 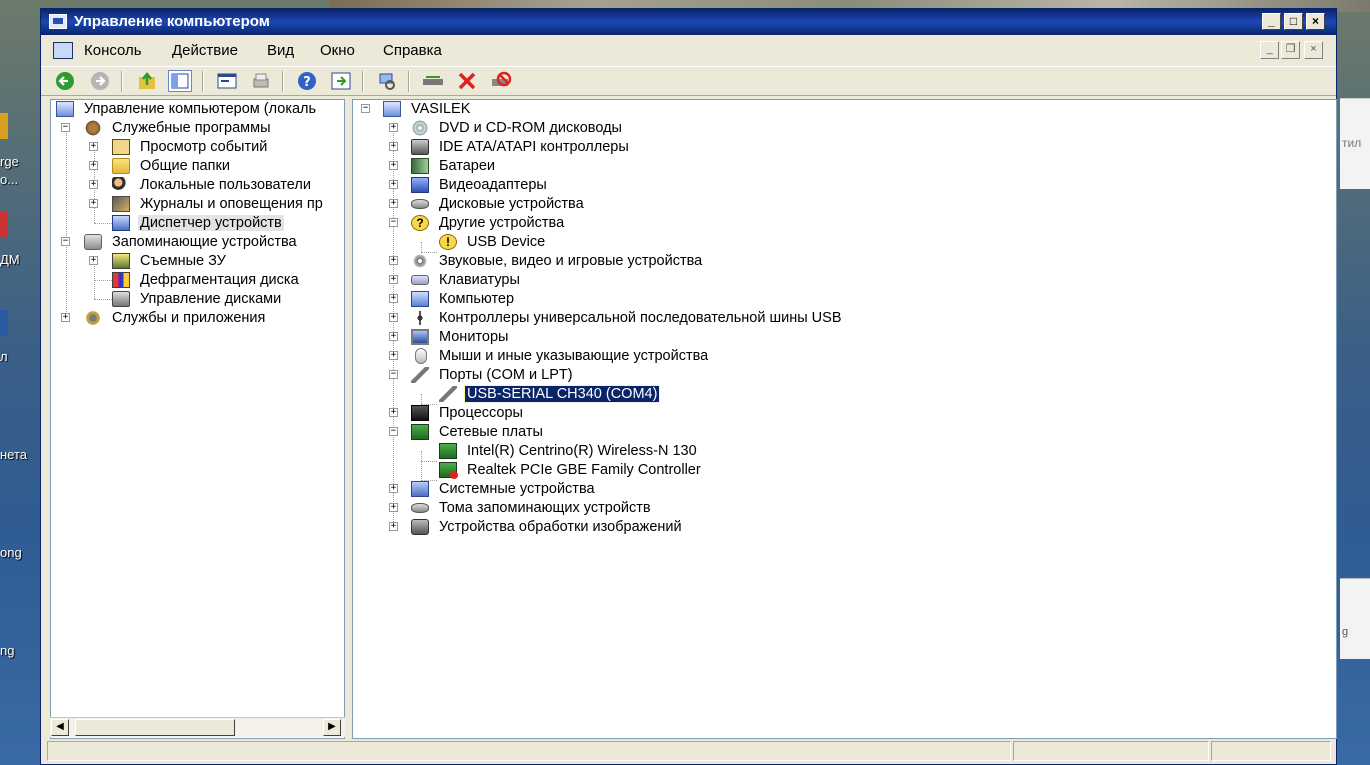 What do you see at coordinates (688, 22) in the screenshot?
I see `title-bar: Управление компьютером _ □ ×` at bounding box center [688, 22].